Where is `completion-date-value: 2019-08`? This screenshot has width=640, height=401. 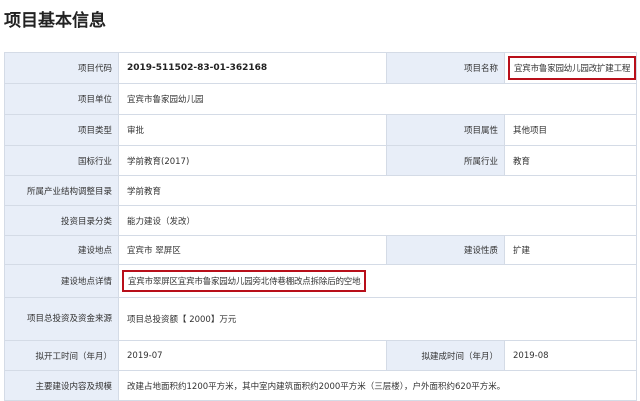
completion-date-value: 2019-08 is located at coordinates (570, 355).